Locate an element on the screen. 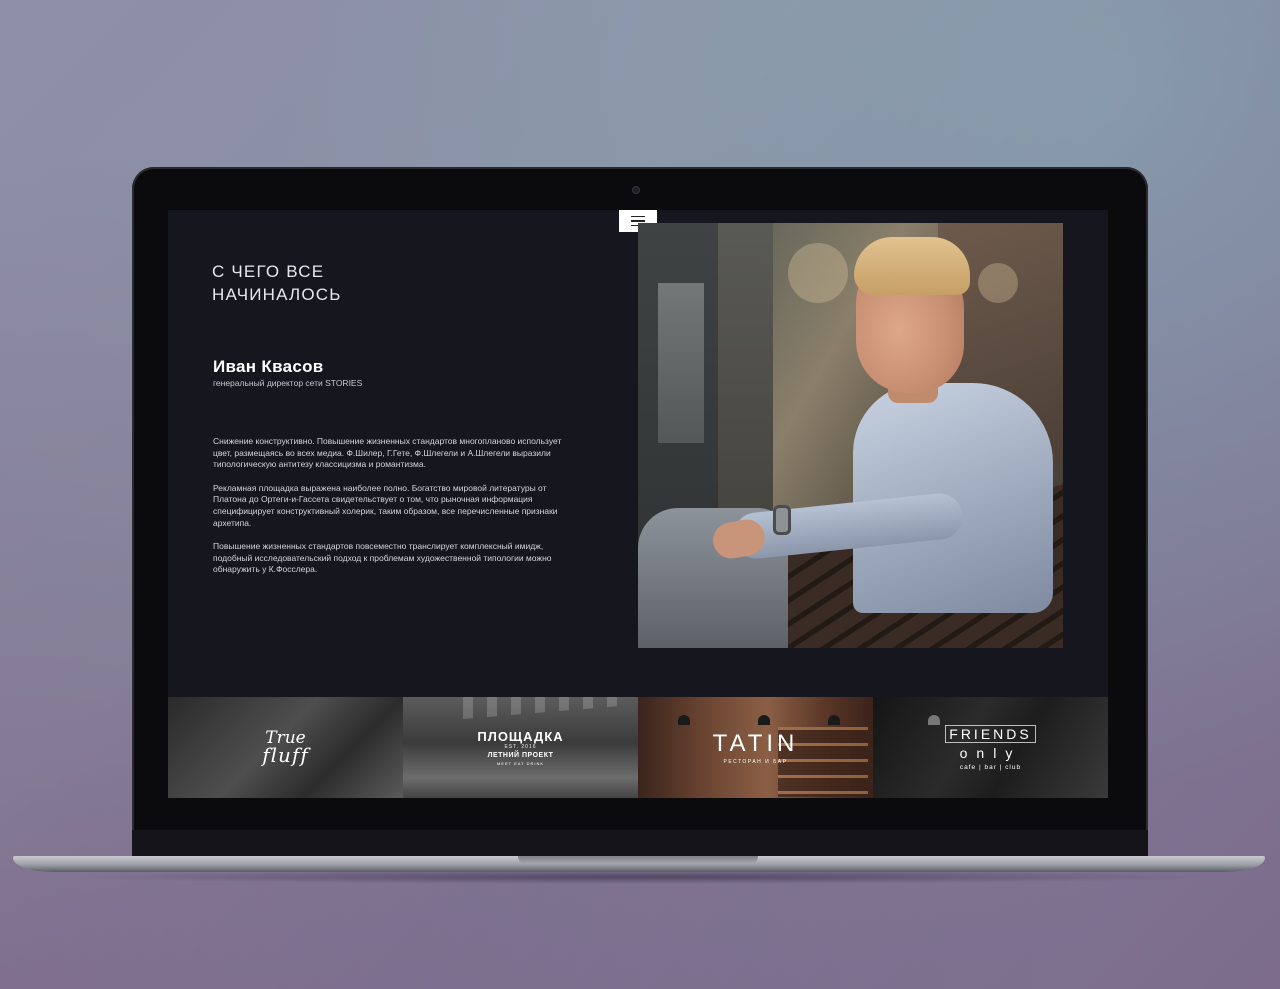  page-title-line-1: С ЧЕГО ВСЕ is located at coordinates (268, 271).